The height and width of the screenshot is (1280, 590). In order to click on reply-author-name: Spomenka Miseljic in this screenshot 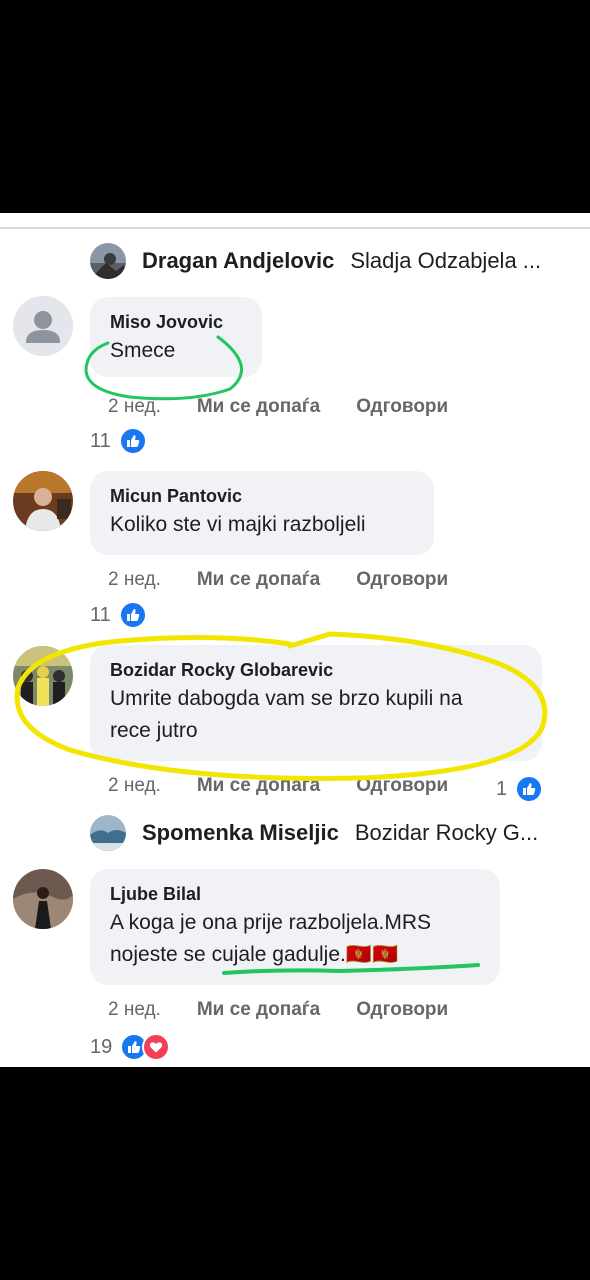, I will do `click(240, 833)`.